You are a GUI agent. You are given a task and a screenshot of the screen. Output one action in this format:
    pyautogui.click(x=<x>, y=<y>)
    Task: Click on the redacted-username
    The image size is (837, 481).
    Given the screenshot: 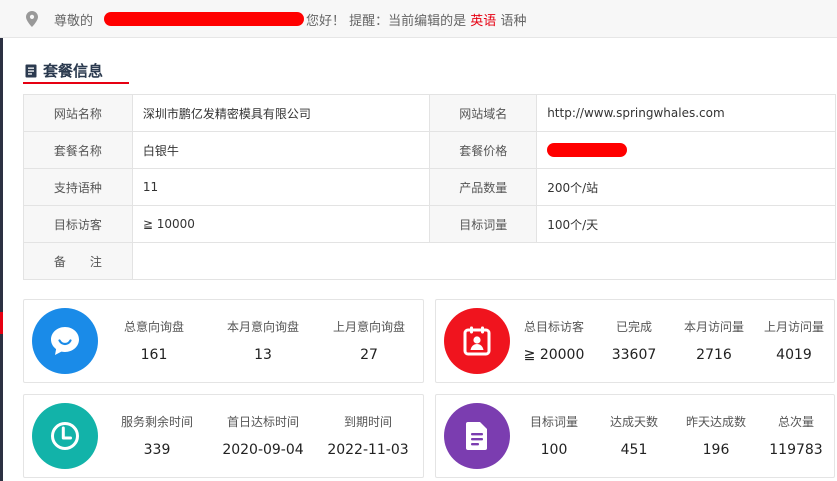 What is the action you would take?
    pyautogui.click(x=204, y=19)
    